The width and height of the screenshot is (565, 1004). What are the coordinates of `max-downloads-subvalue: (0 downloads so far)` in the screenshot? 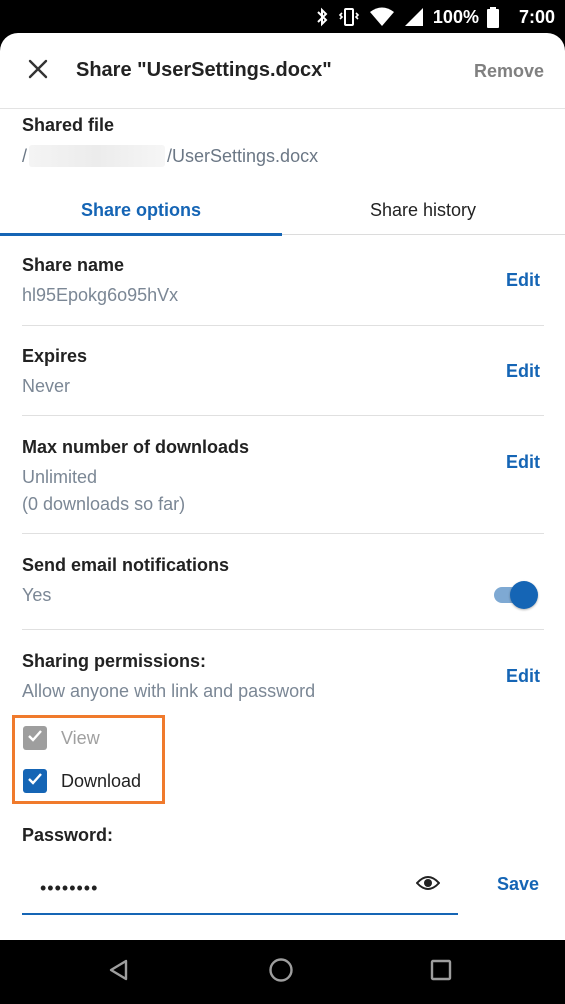 It's located at (104, 504).